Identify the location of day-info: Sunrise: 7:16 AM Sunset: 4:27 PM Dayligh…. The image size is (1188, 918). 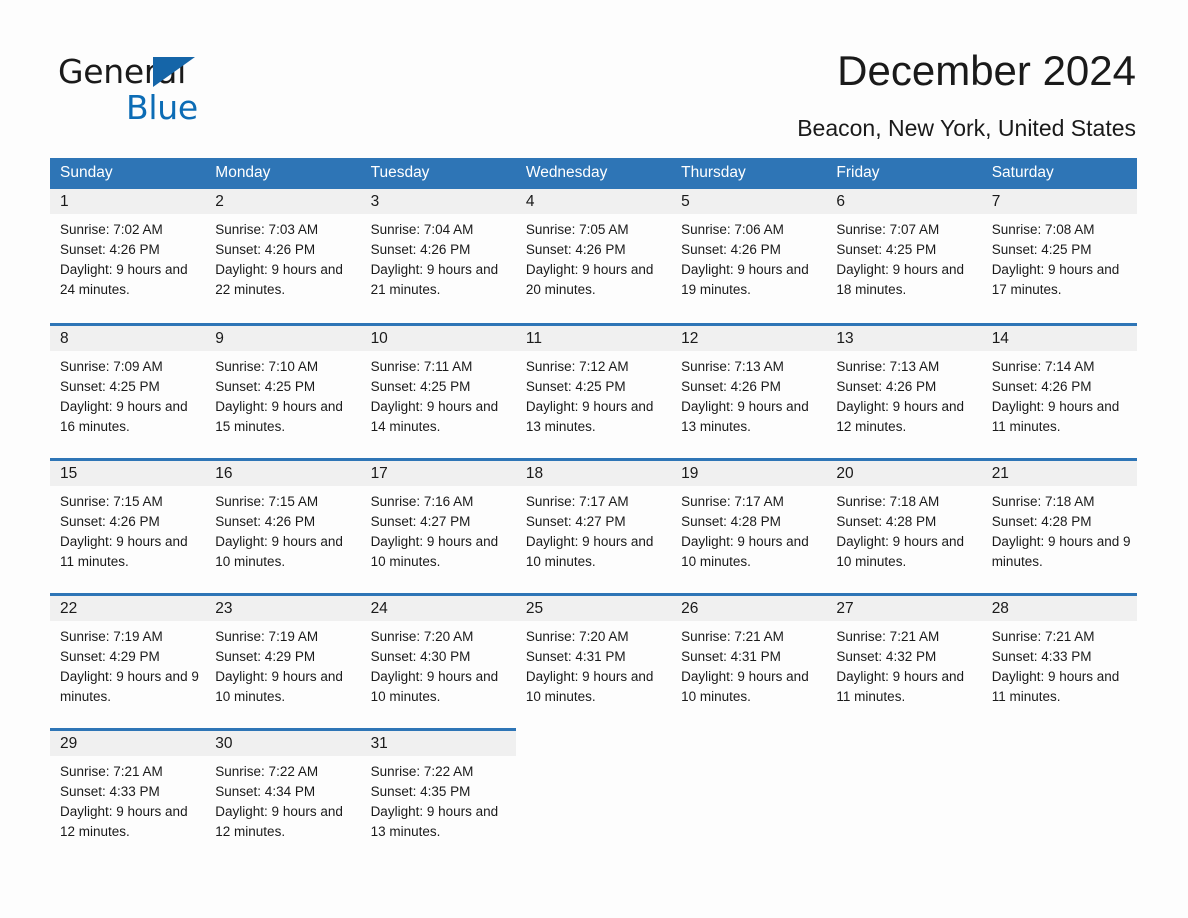
(438, 529).